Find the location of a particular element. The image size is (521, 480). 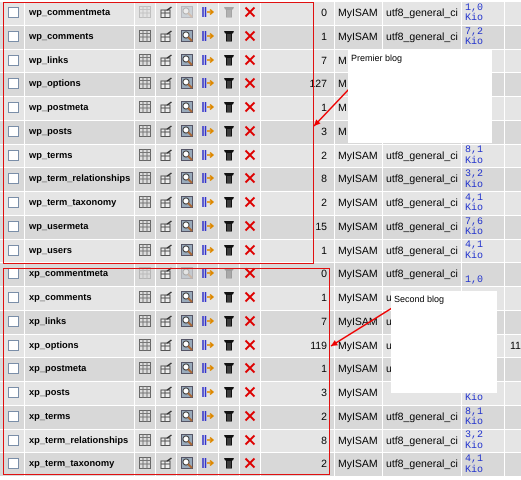

size-link: 3,2 Kio is located at coordinates (476, 441).